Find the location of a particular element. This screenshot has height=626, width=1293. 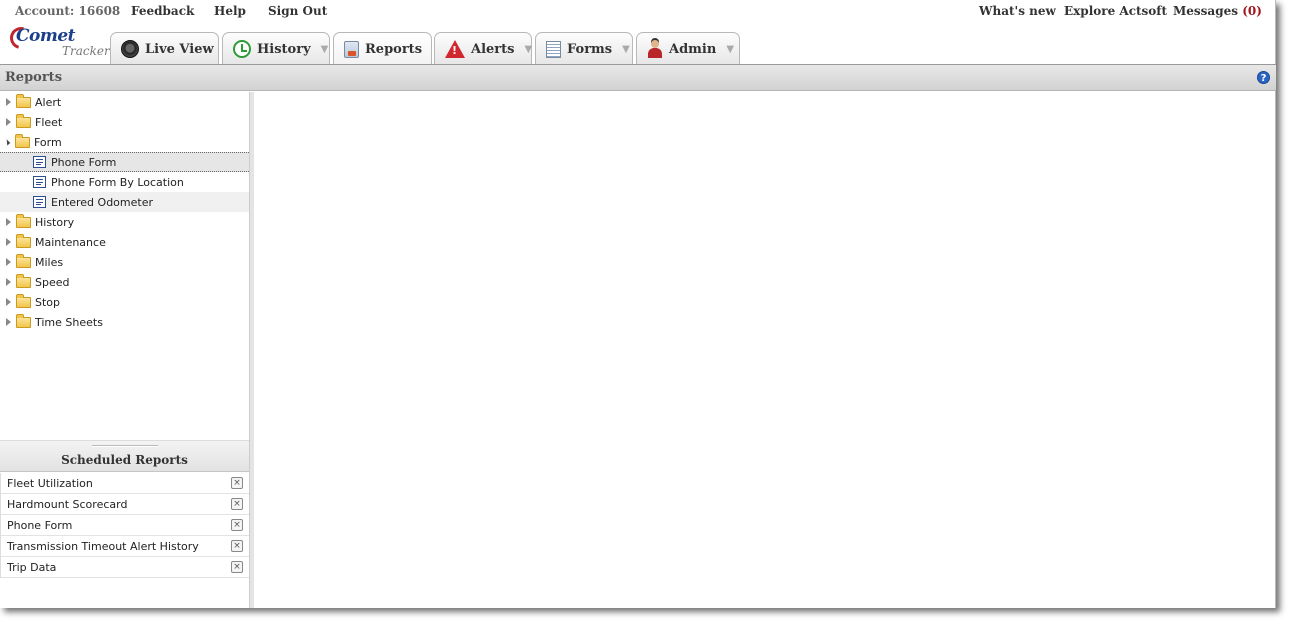

scheduled-report-item: Phone Form × is located at coordinates (125, 525).